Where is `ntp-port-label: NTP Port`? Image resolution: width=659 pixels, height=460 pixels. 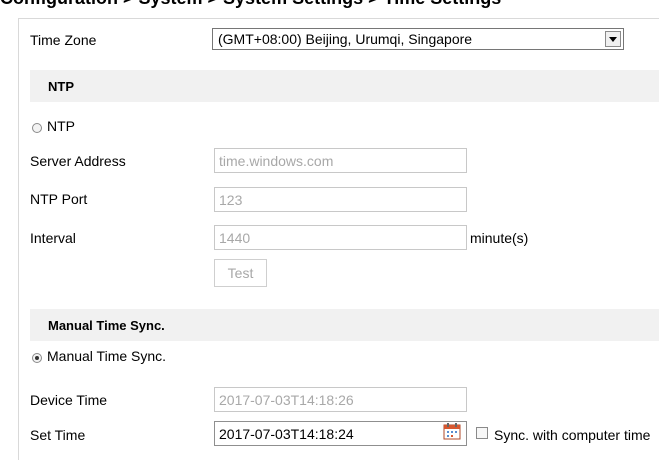 ntp-port-label: NTP Port is located at coordinates (59, 199).